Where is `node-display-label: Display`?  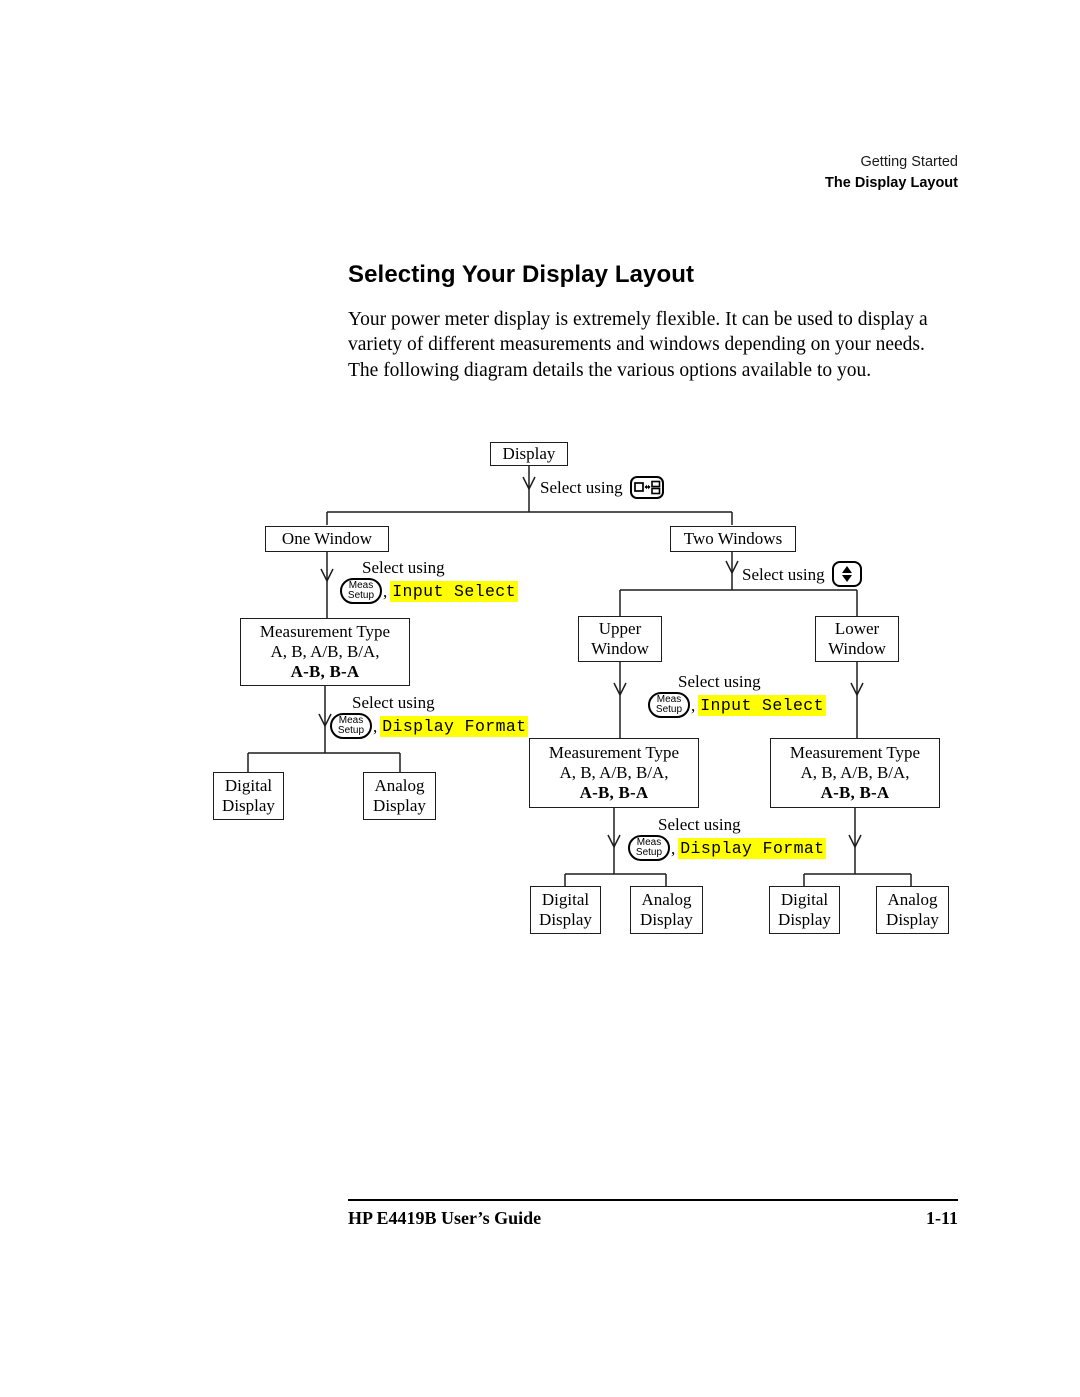
node-display-label: Display is located at coordinates (529, 453).